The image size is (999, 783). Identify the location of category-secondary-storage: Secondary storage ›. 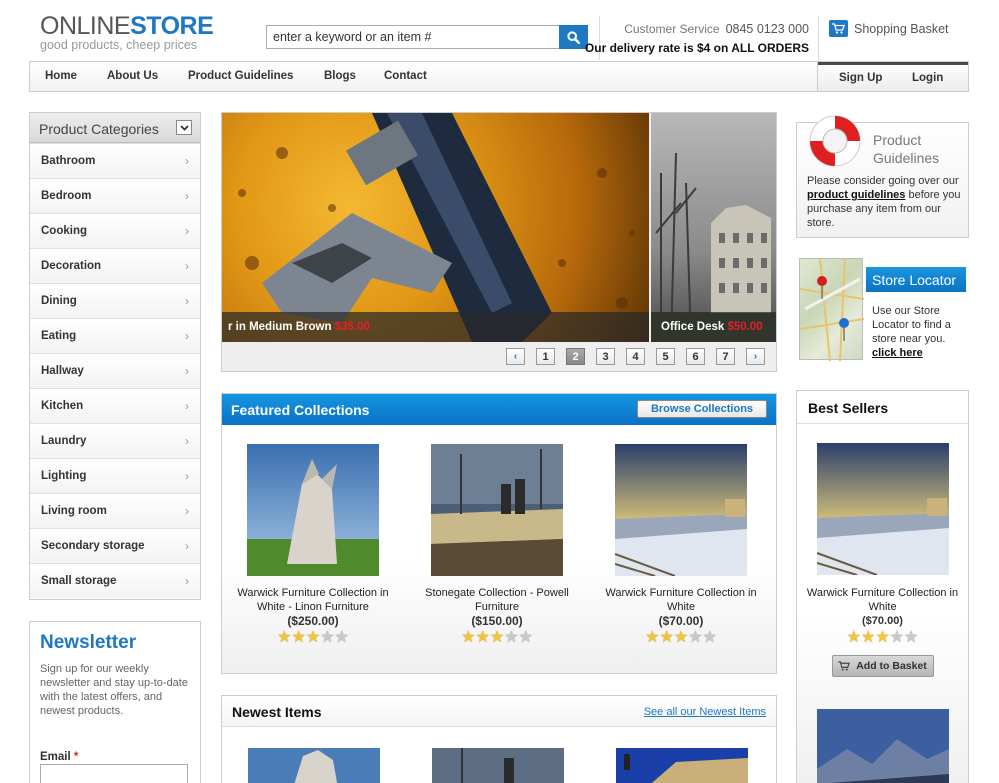
(115, 545).